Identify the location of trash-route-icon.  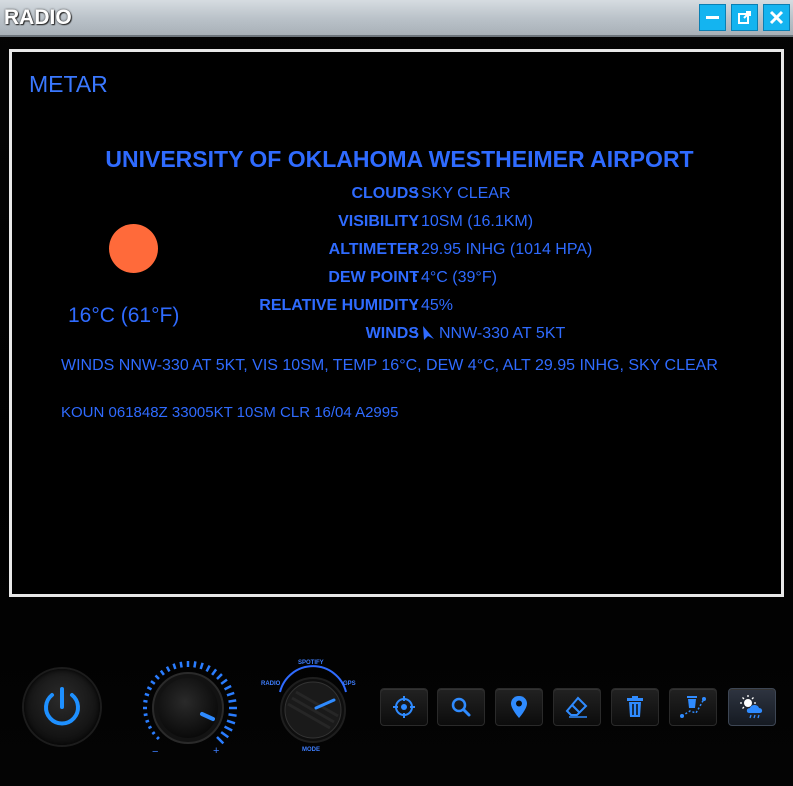
(693, 707).